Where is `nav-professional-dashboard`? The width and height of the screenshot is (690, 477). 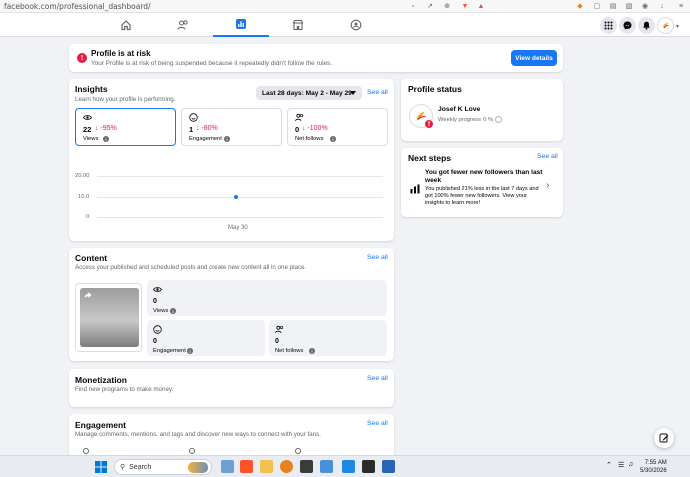 nav-professional-dashboard is located at coordinates (241, 25).